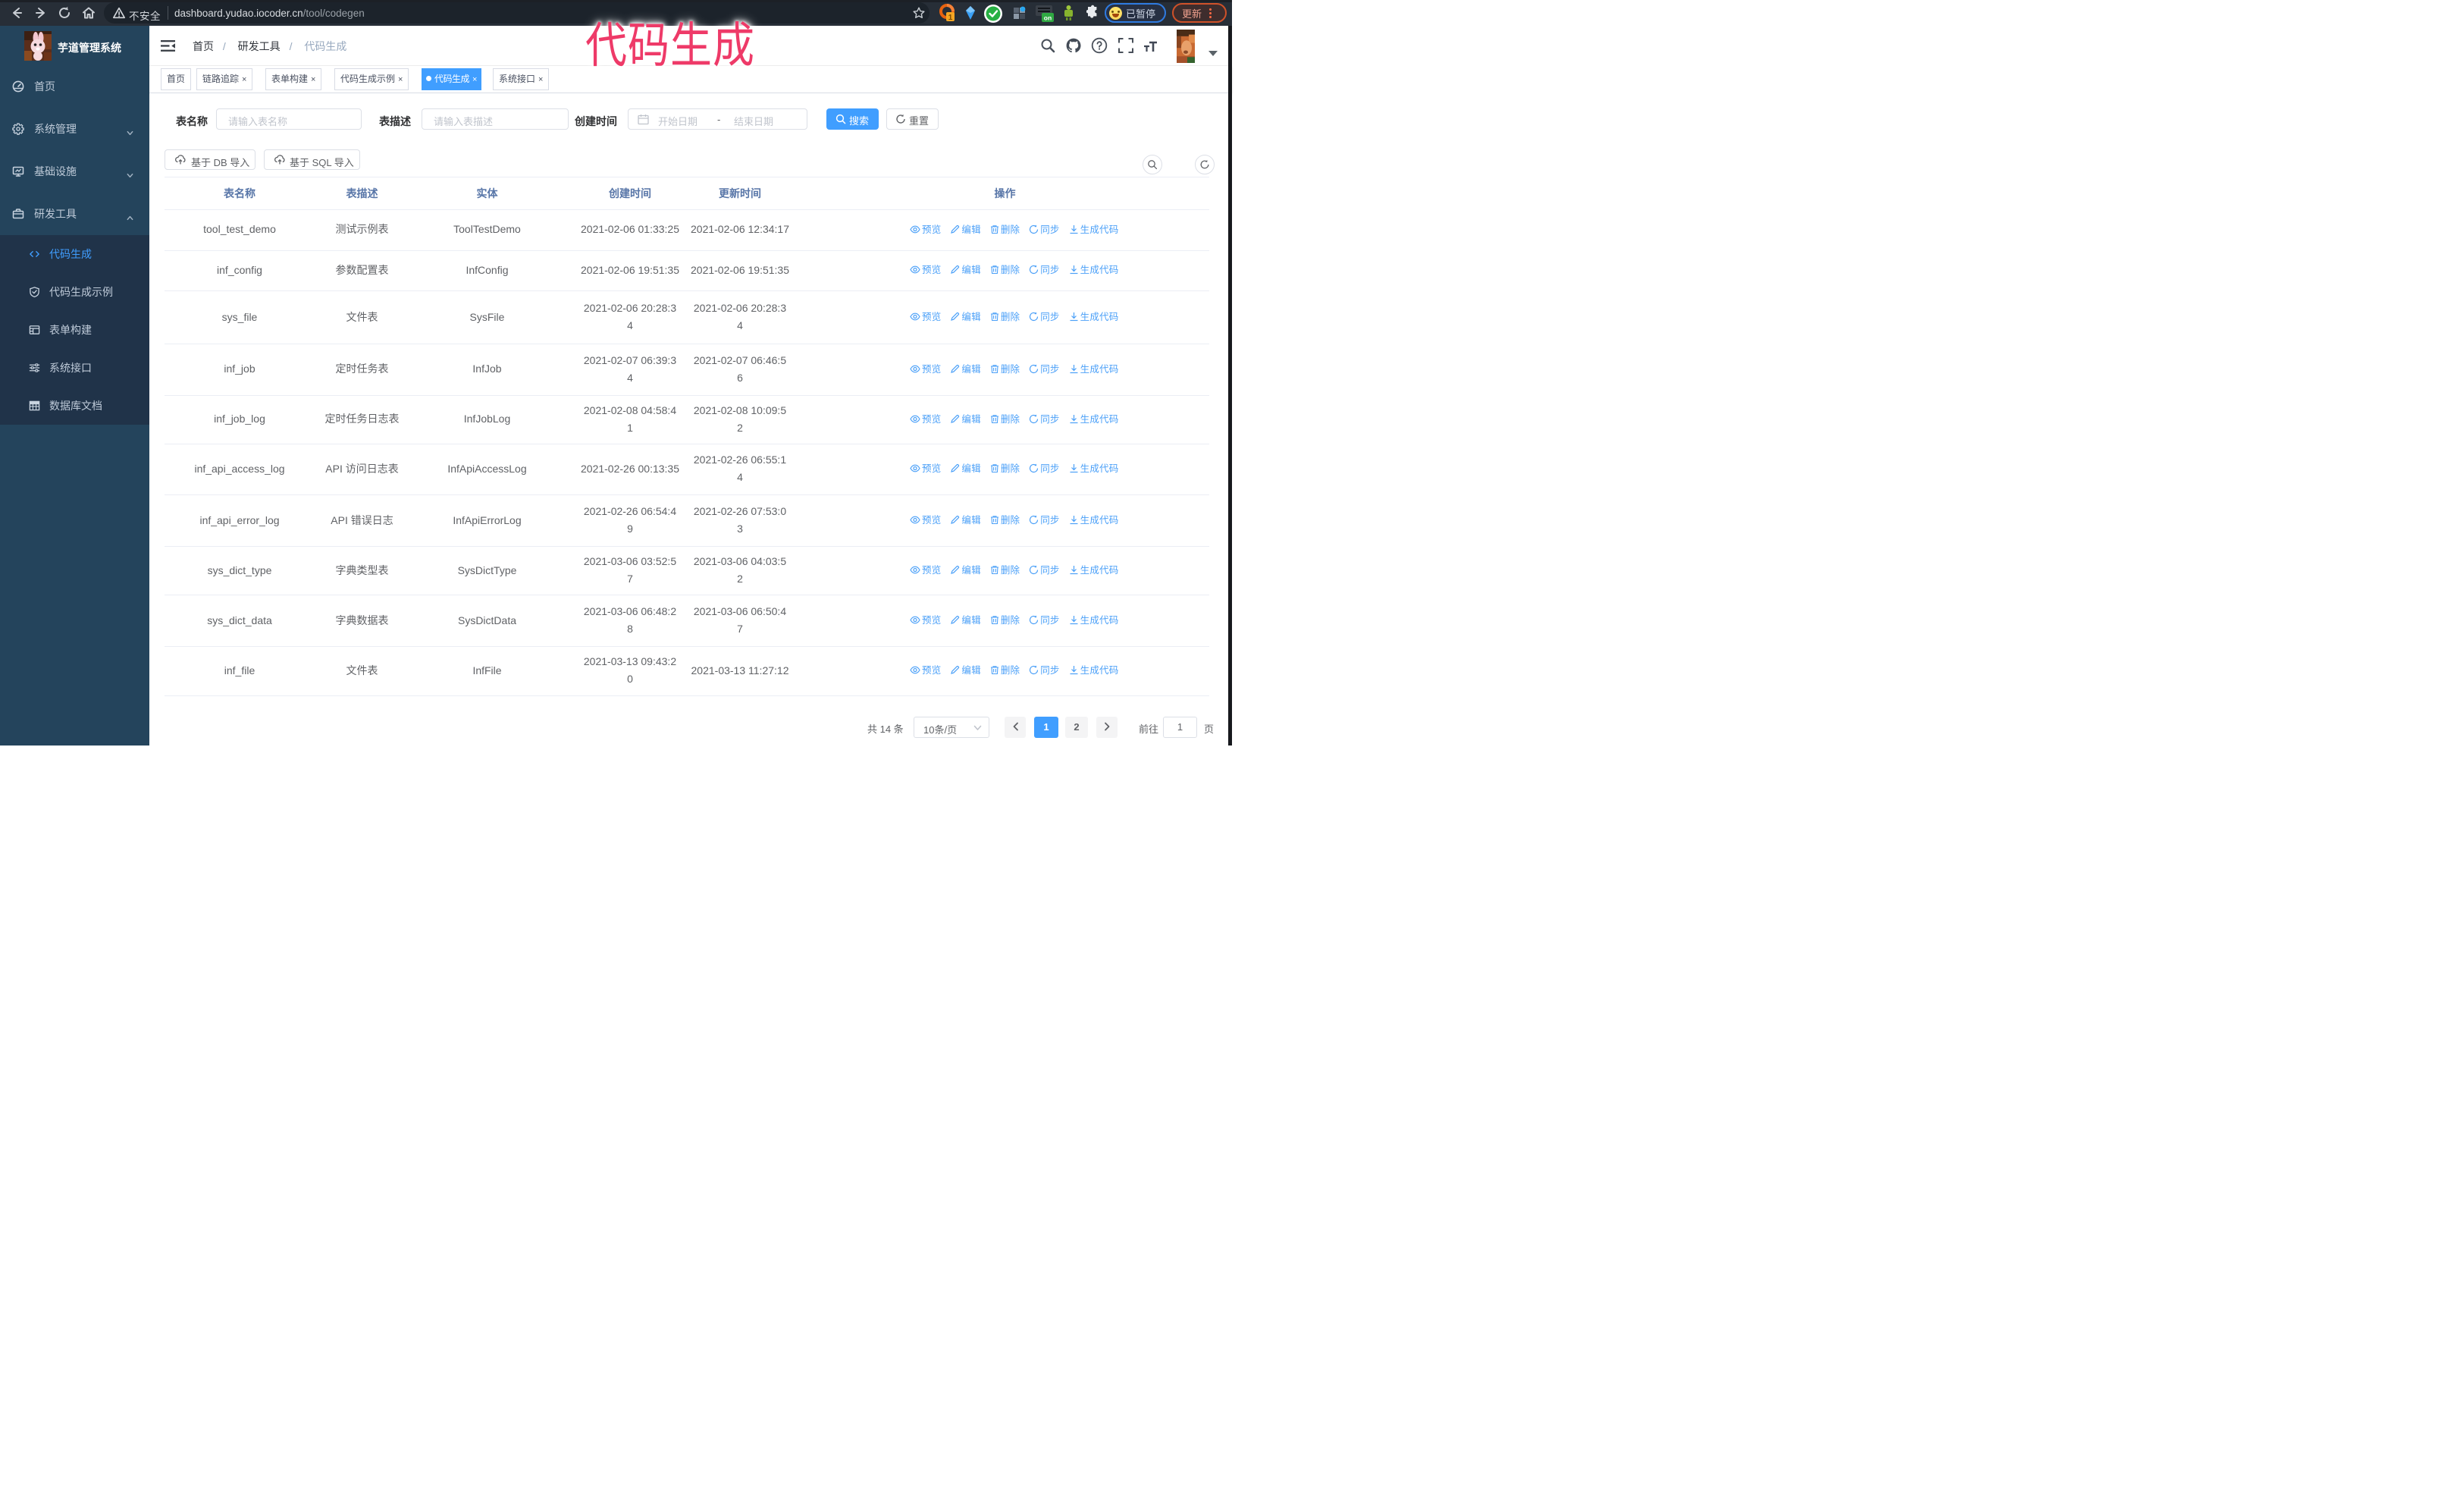  What do you see at coordinates (1048, 18) in the screenshot?
I see `svg-text: on` at bounding box center [1048, 18].